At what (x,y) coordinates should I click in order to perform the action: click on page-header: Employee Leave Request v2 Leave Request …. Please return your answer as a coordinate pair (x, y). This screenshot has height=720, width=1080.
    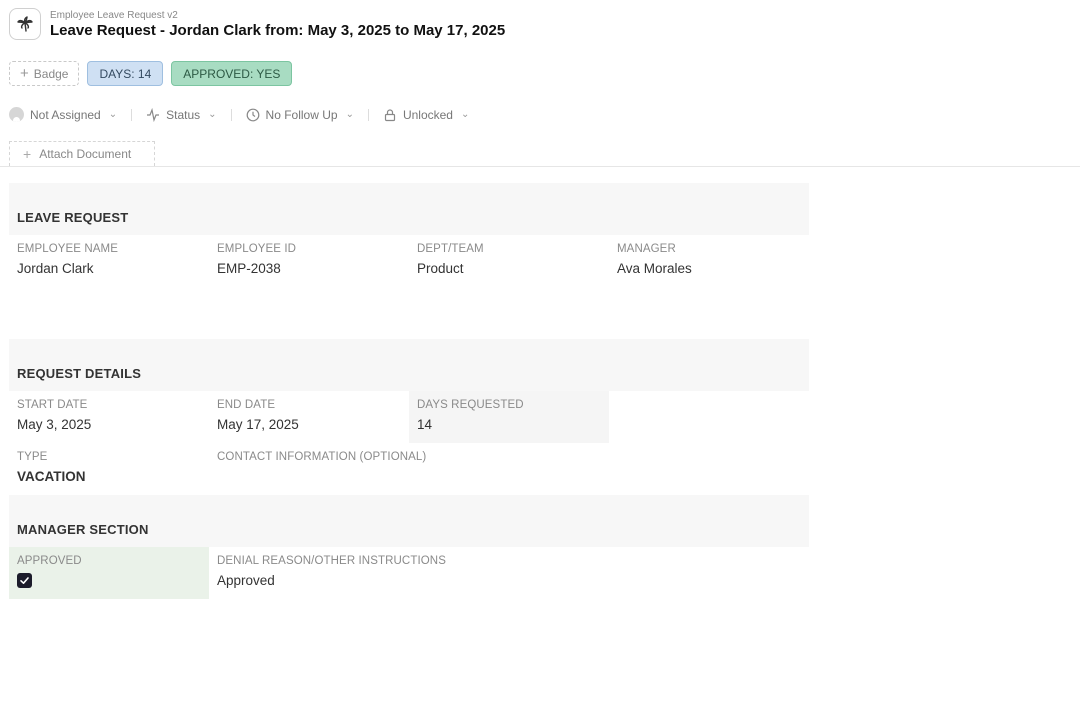
    Looking at the image, I should click on (257, 24).